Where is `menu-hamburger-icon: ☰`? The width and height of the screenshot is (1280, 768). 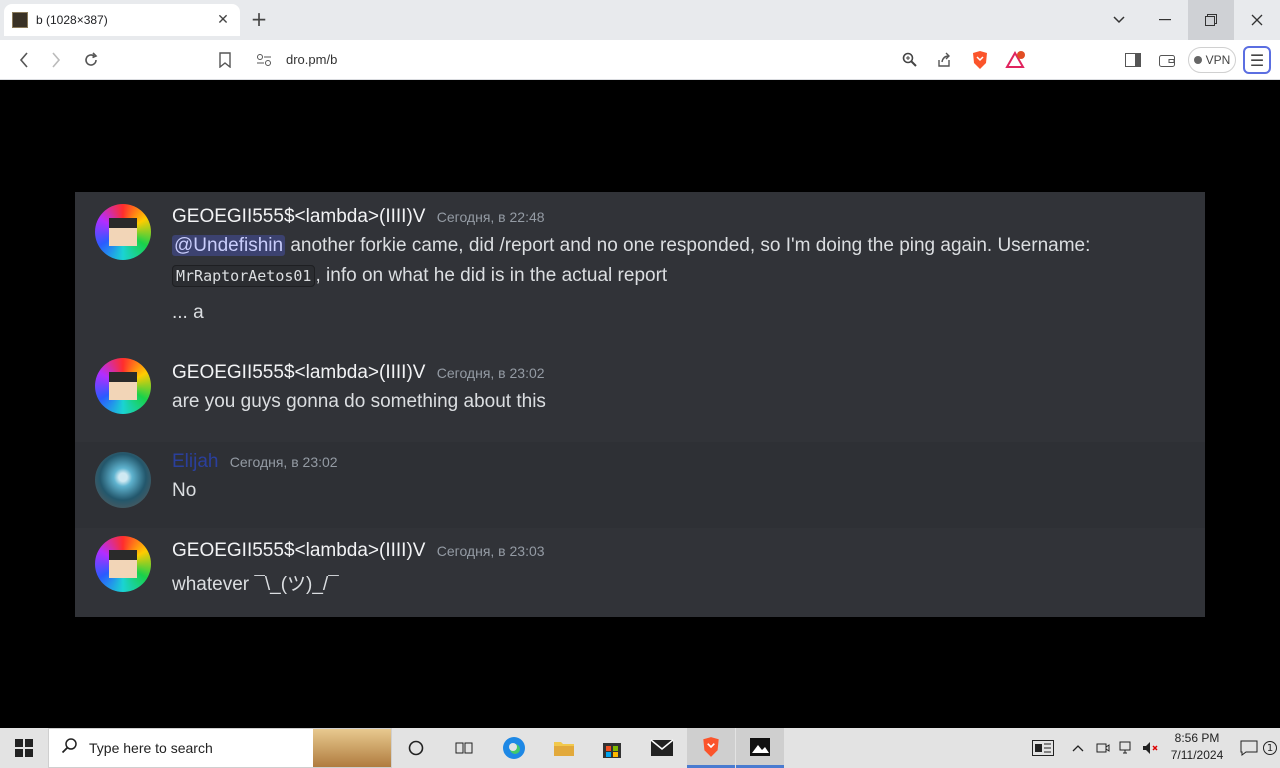 menu-hamburger-icon: ☰ is located at coordinates (1257, 60).